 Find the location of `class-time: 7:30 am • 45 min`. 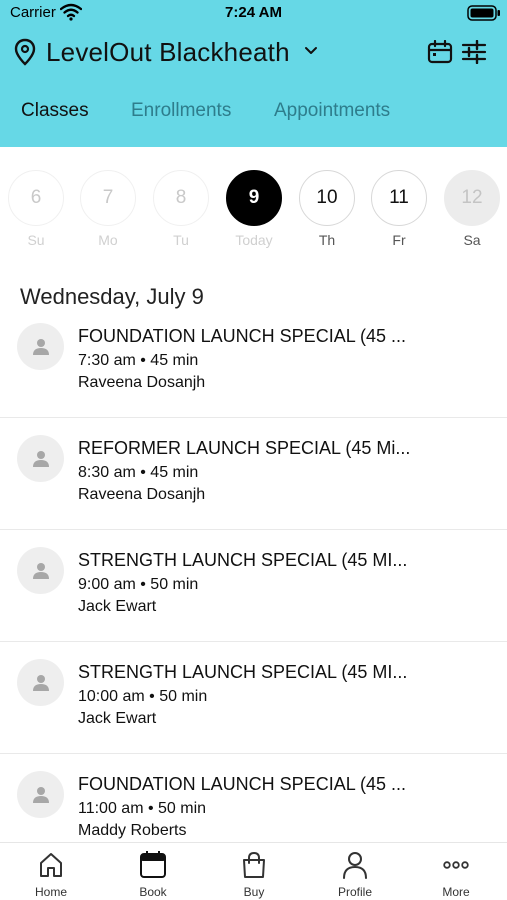

class-time: 7:30 am • 45 min is located at coordinates (138, 360).